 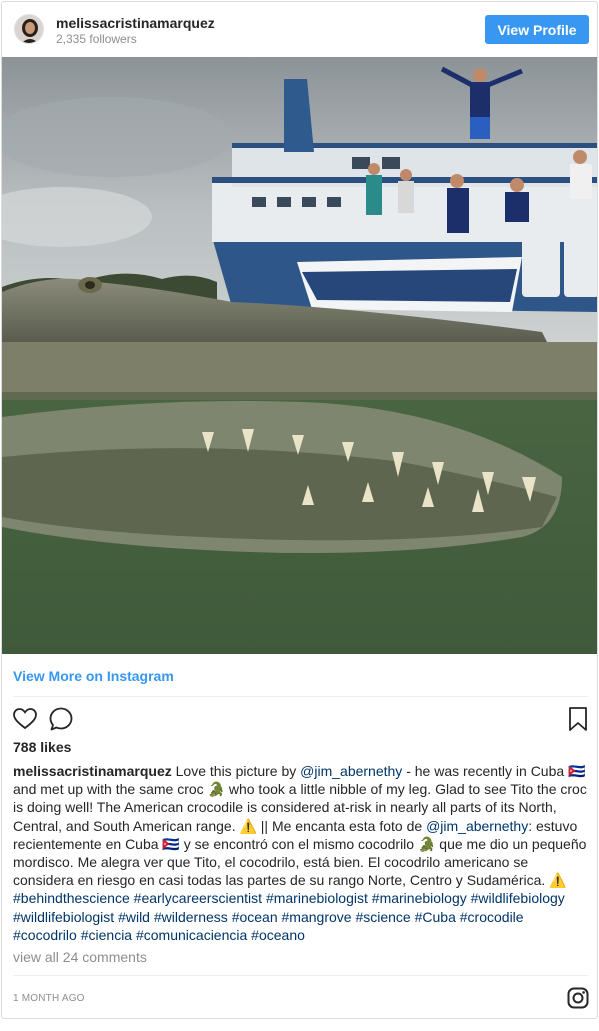 What do you see at coordinates (134, 917) in the screenshot?
I see `hashtag-link: #wild` at bounding box center [134, 917].